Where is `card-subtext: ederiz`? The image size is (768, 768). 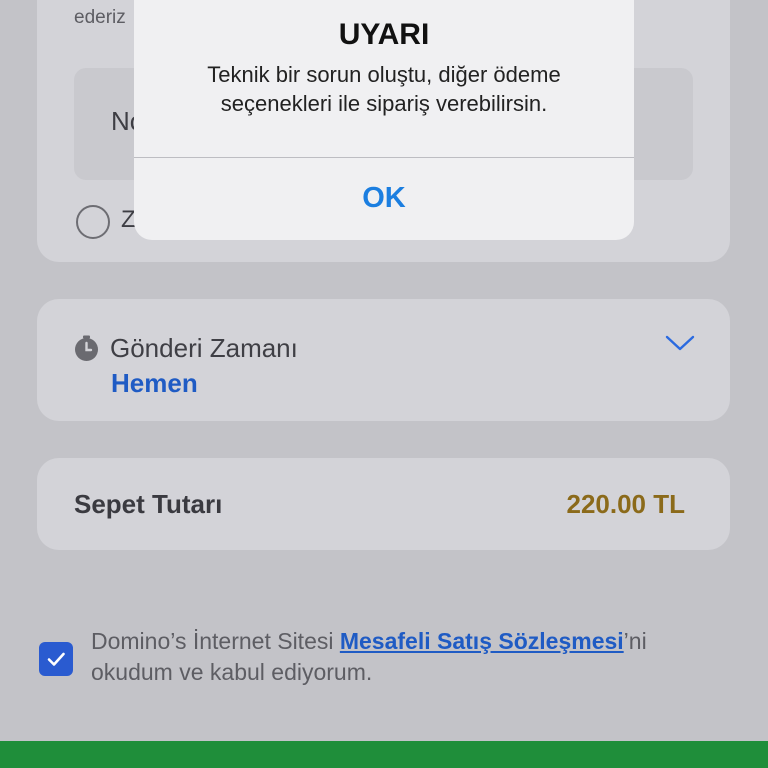 card-subtext: ederiz is located at coordinates (100, 17).